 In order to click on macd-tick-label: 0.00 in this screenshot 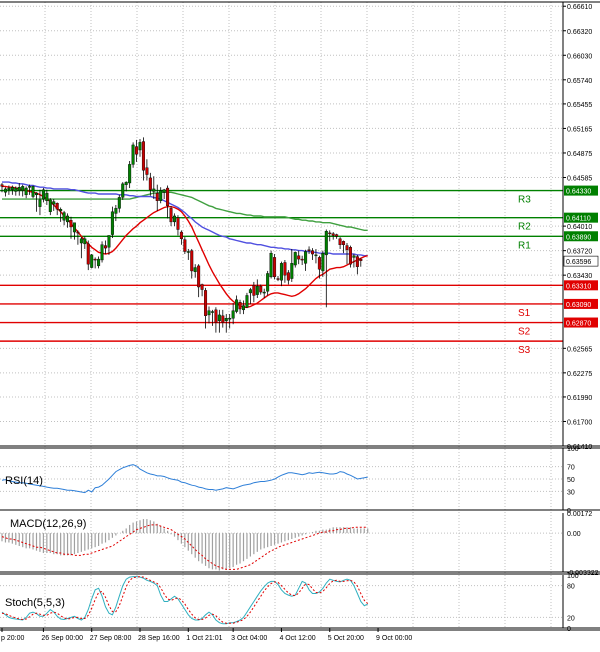, I will do `click(574, 534)`.